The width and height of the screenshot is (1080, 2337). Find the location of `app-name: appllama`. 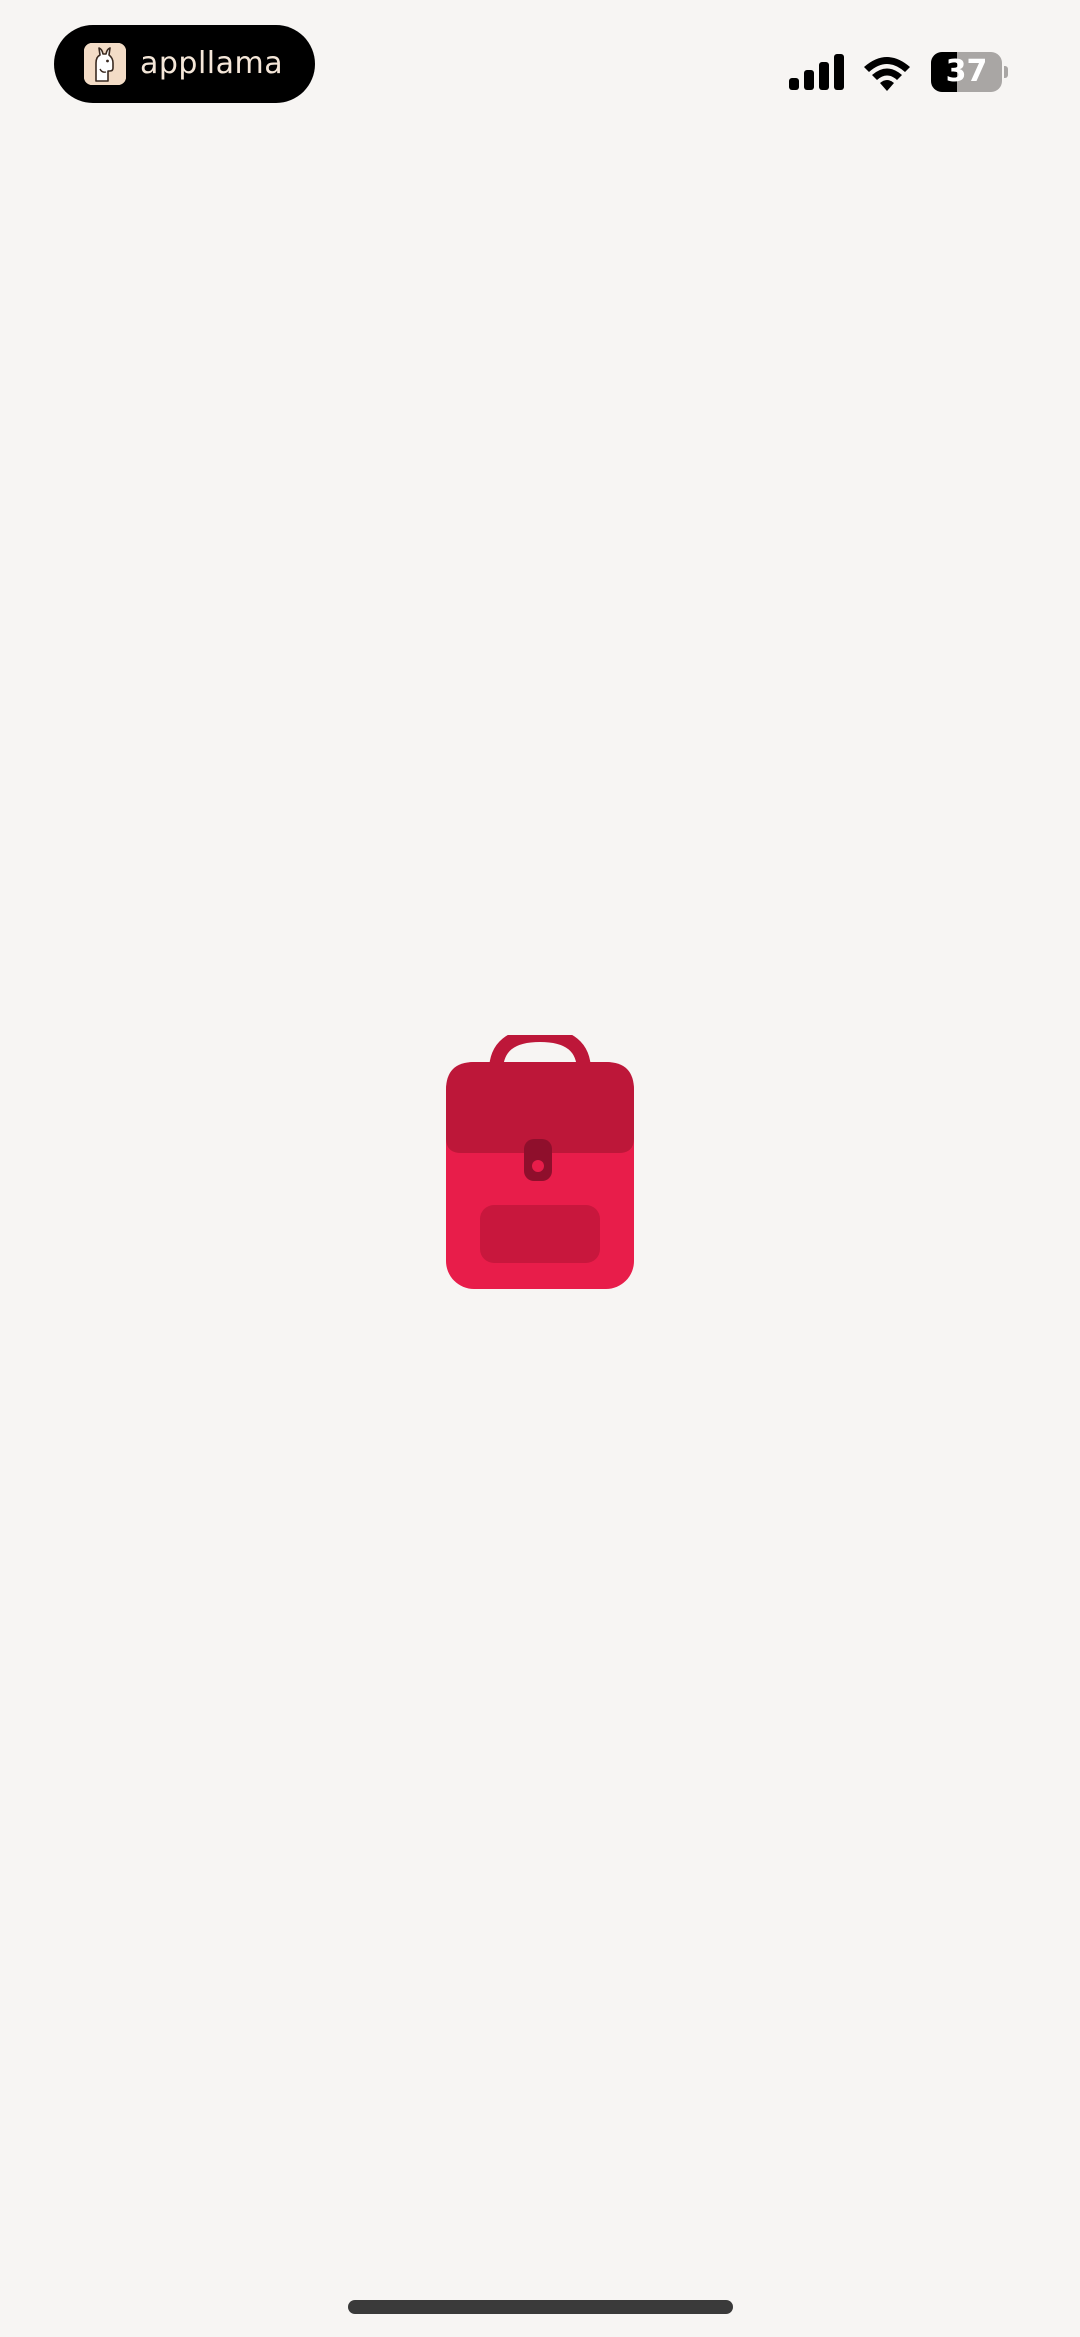

app-name: appllama is located at coordinates (212, 63).